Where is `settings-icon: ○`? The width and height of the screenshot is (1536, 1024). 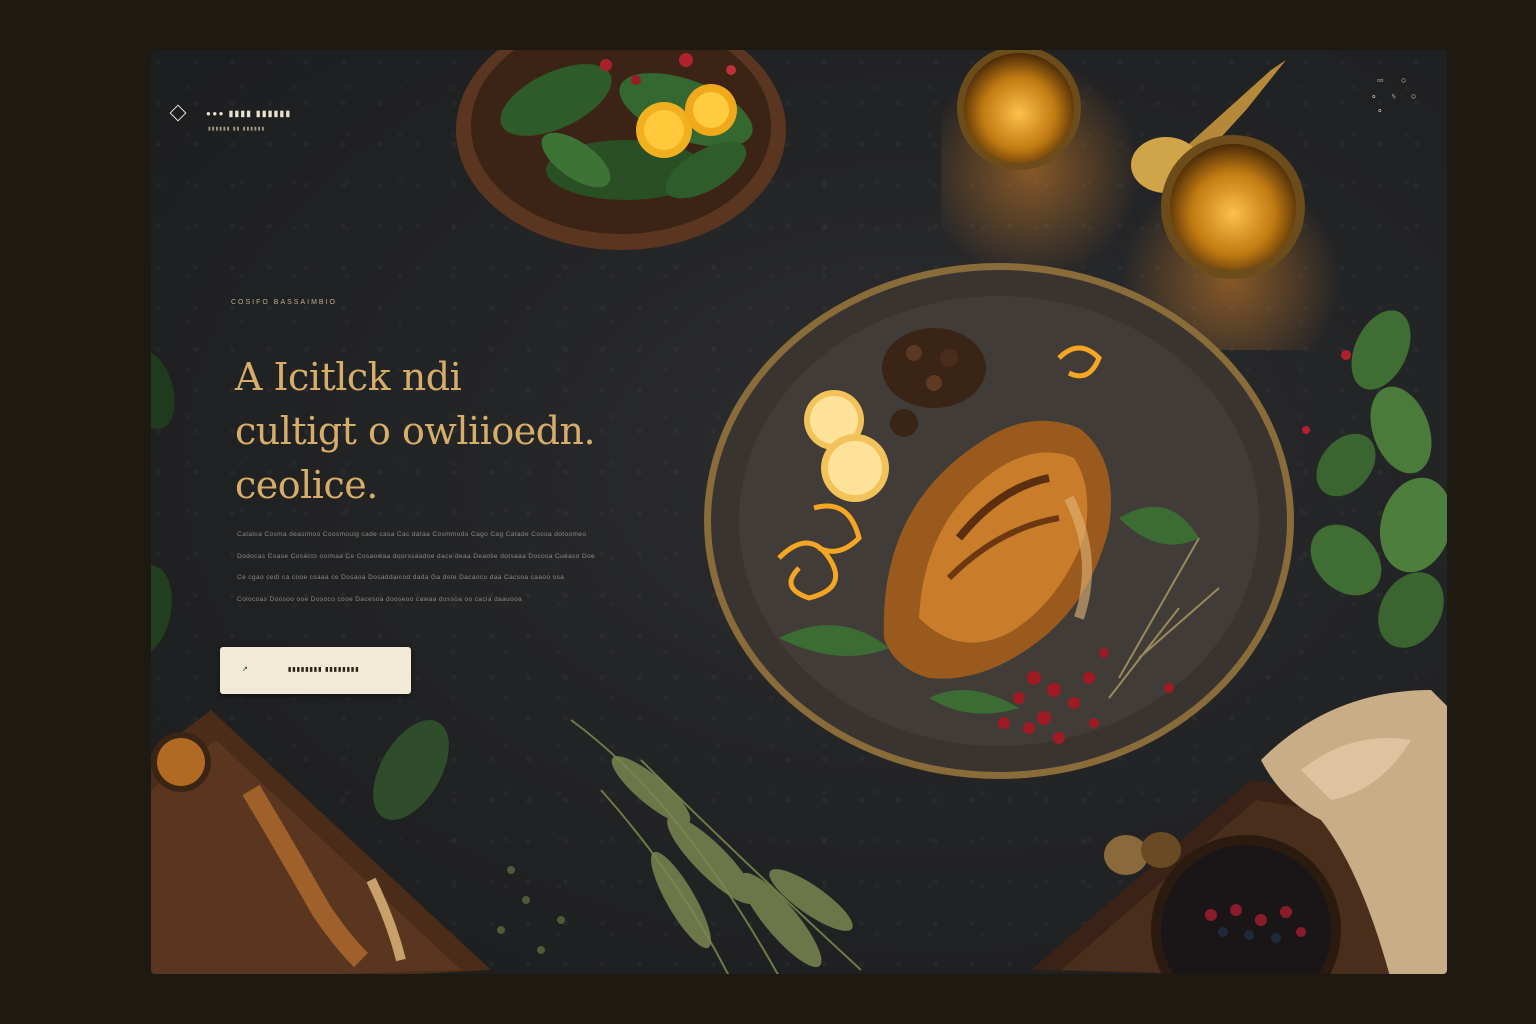 settings-icon: ○ is located at coordinates (1413, 96).